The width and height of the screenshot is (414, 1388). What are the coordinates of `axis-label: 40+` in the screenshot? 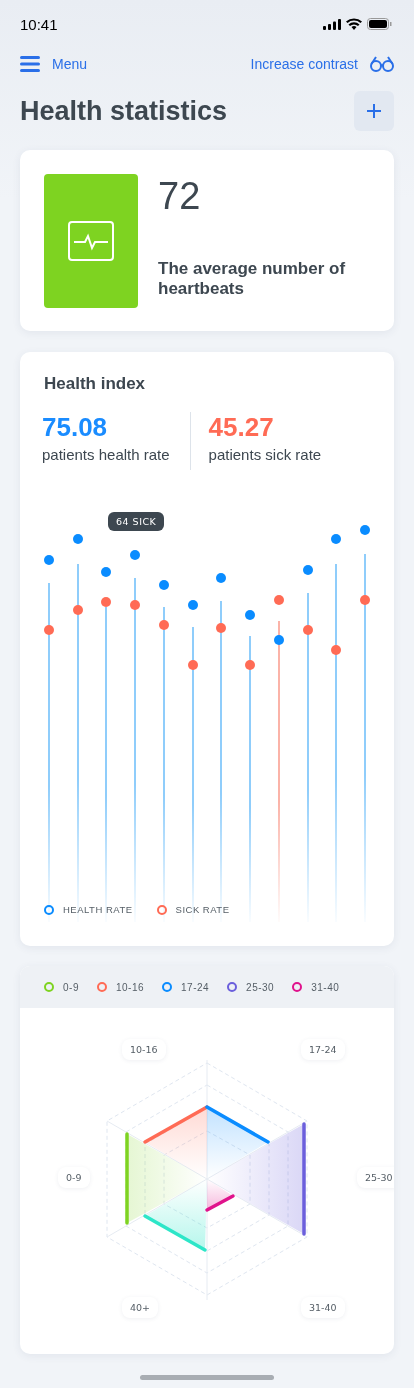 It's located at (140, 1307).